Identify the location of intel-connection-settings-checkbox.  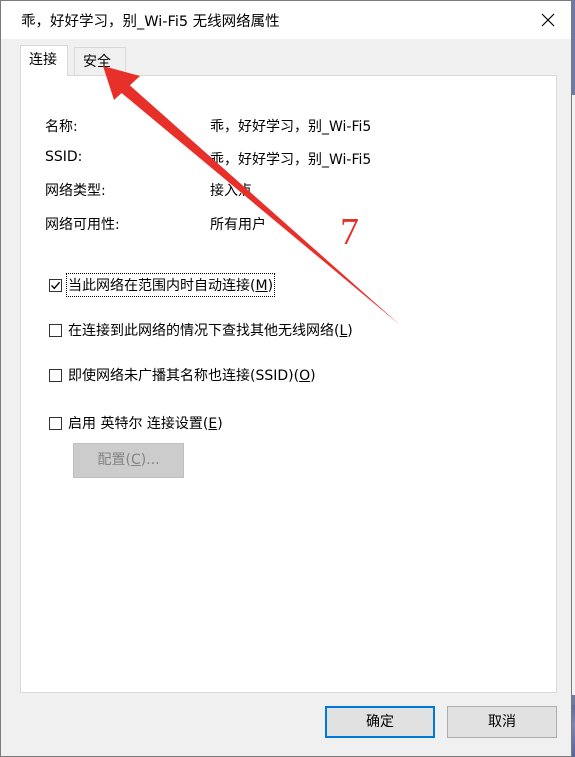
(55, 423).